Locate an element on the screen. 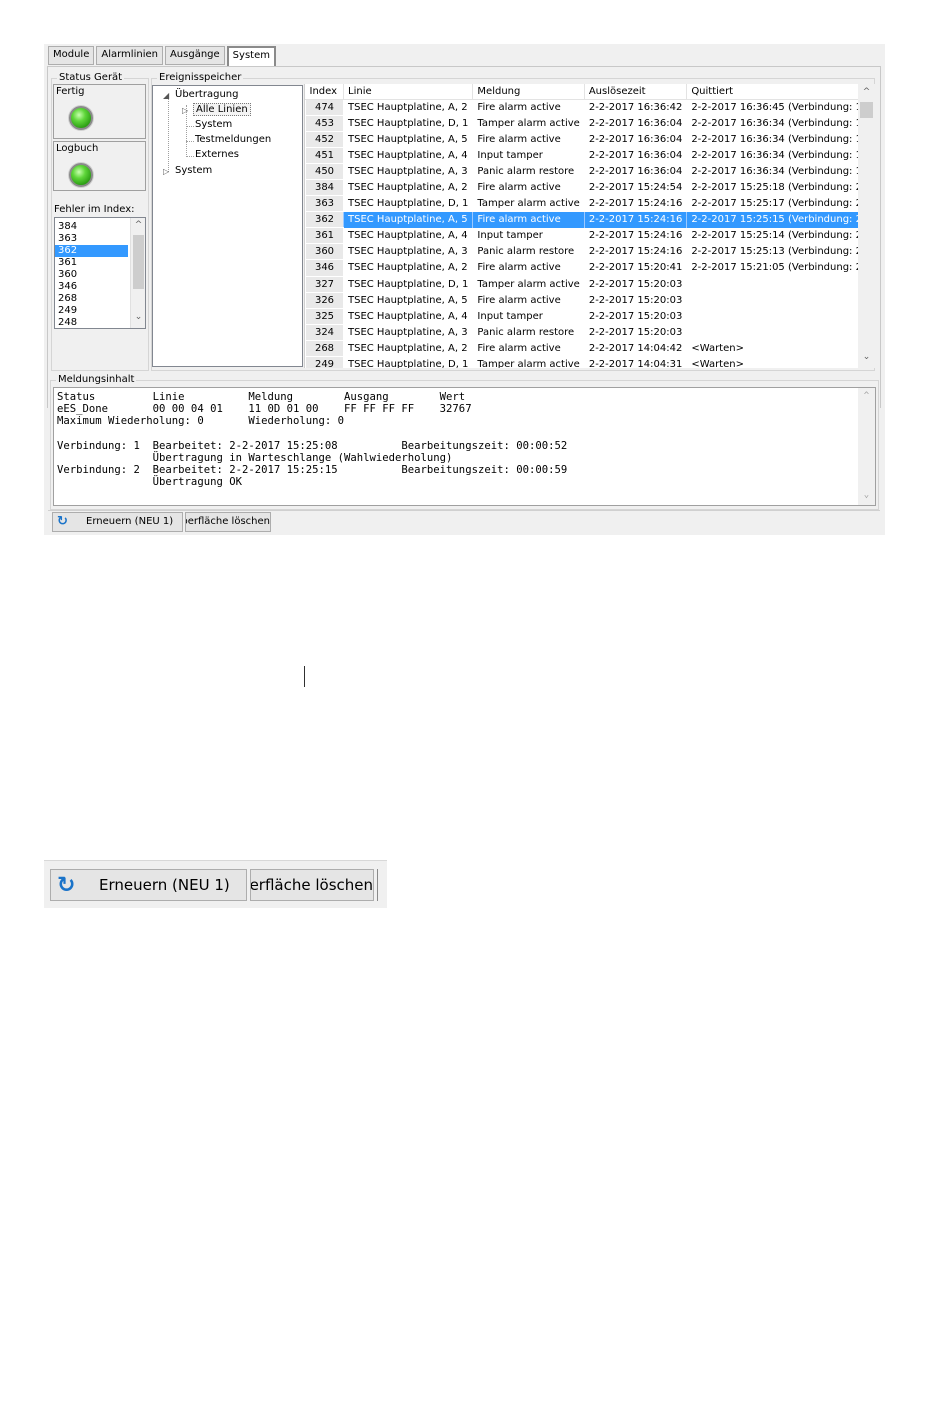 This screenshot has width=950, height=1419. cell-linie: TSEC Hauptplatine, A, 4 is located at coordinates (408, 316).